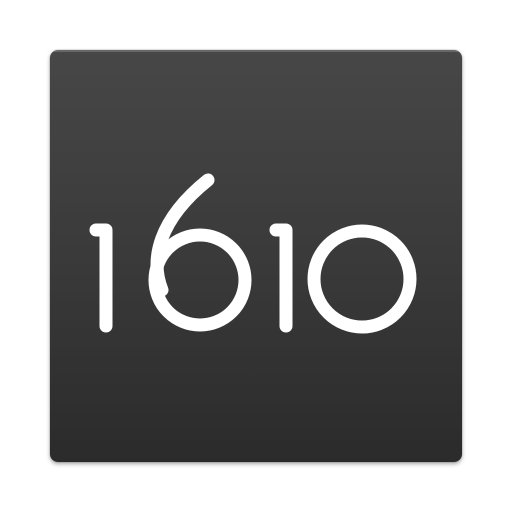  Describe the element at coordinates (281, 278) in the screenshot. I see `logo-digit-1-second` at that location.